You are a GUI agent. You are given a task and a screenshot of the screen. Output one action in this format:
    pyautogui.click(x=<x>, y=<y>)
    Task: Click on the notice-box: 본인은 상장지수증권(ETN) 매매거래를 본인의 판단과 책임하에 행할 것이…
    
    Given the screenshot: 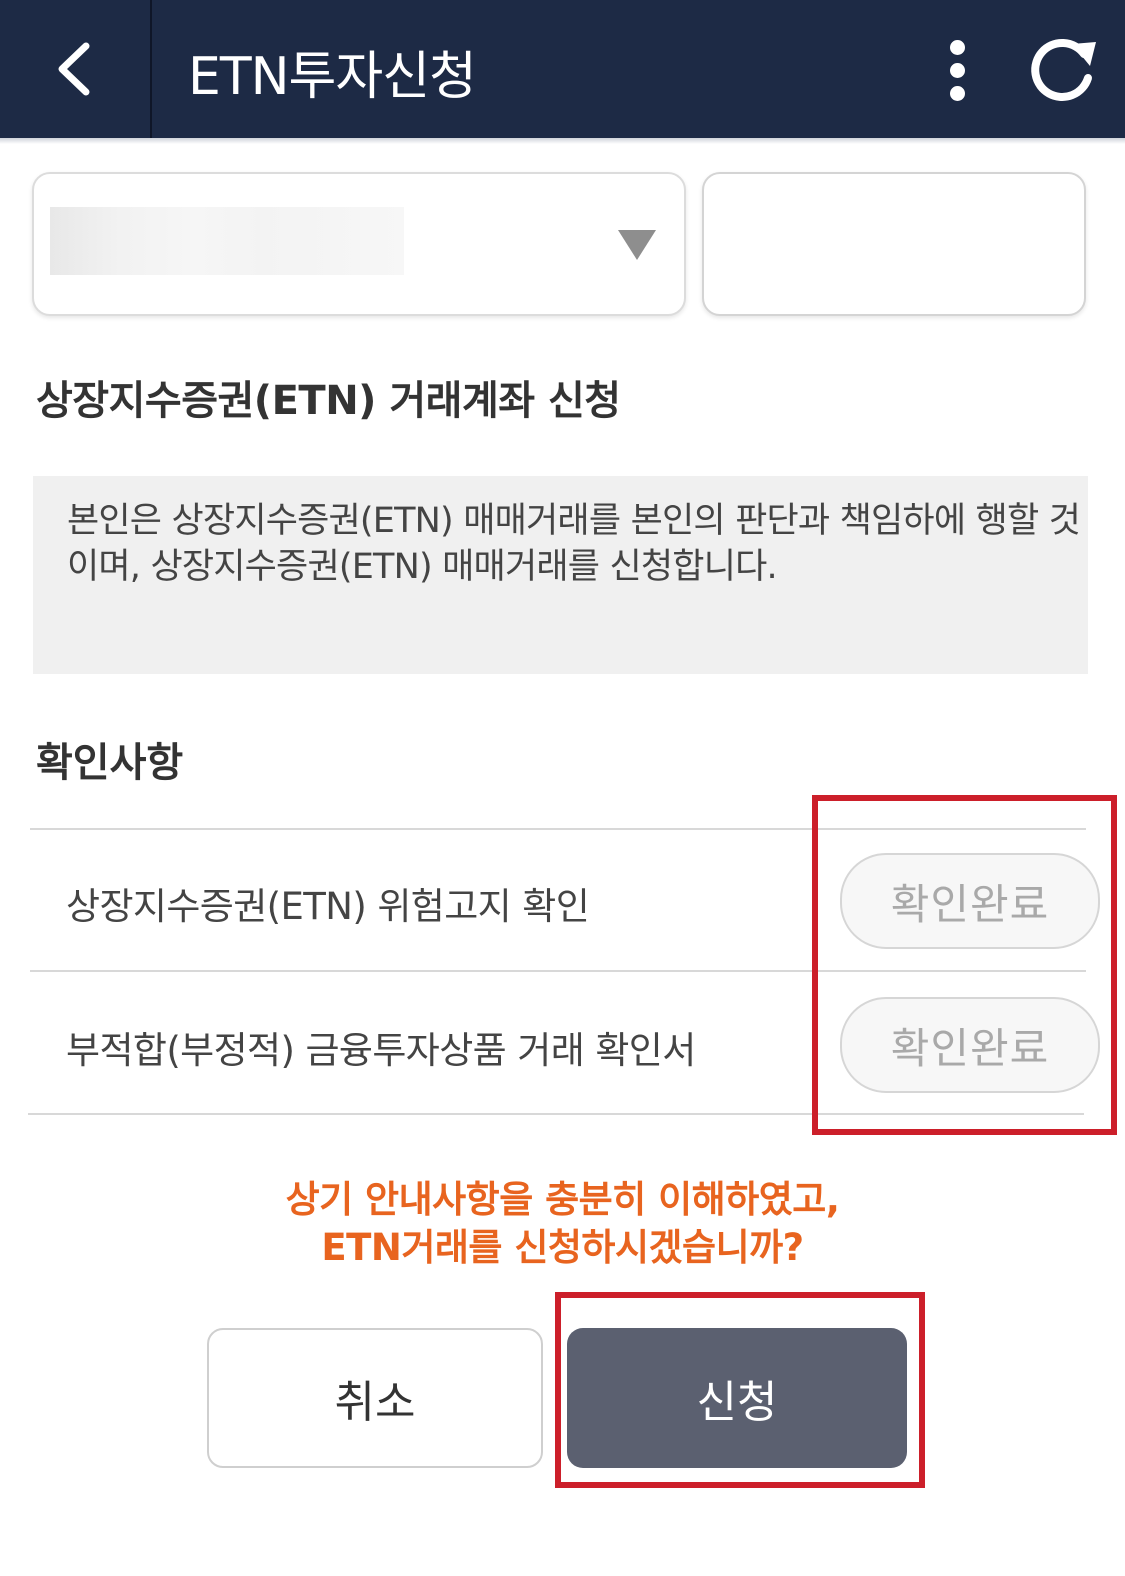 What is the action you would take?
    pyautogui.click(x=560, y=575)
    